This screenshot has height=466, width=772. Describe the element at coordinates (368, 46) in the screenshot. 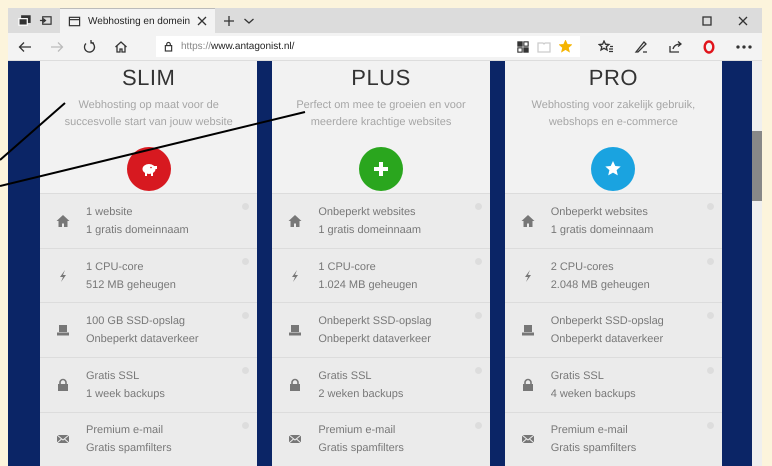

I see `address-bar: https://www.antagonist.nl/` at that location.